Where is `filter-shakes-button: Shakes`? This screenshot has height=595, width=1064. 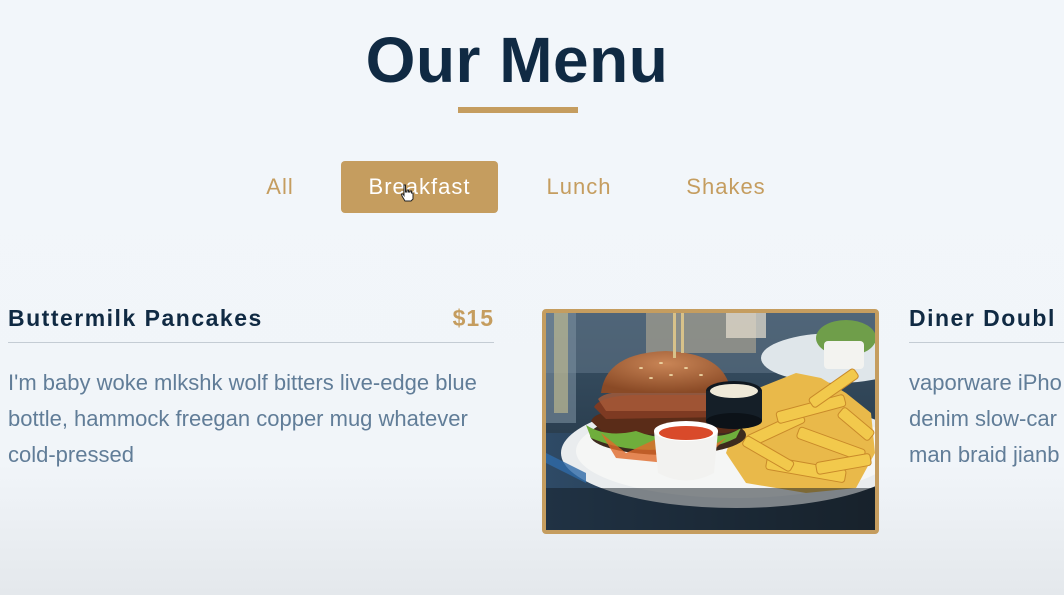 filter-shakes-button: Shakes is located at coordinates (726, 187).